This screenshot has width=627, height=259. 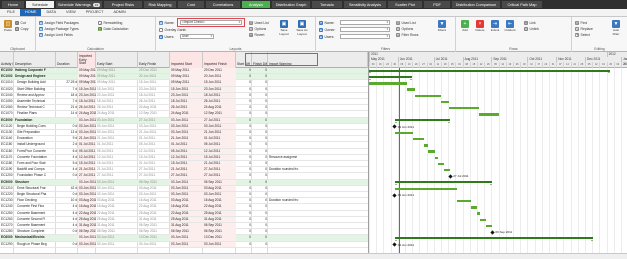 What do you see at coordinates (117, 96) in the screenshot?
I see `cell-early-start: 23 Jun 2011` at bounding box center [117, 96].